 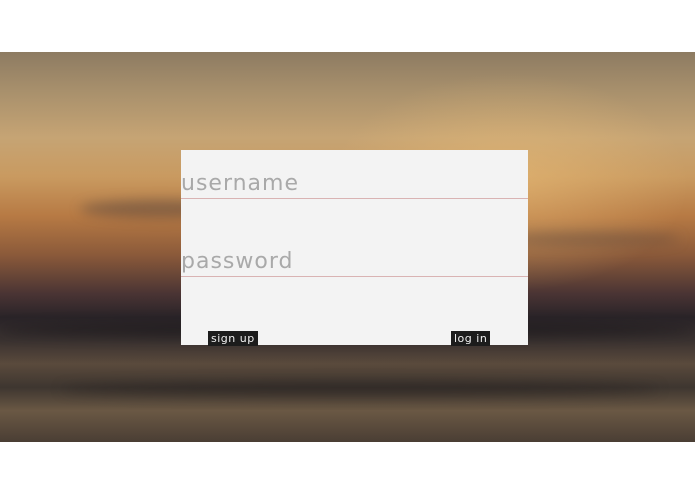 What do you see at coordinates (471, 338) in the screenshot?
I see `log-in-button: log in` at bounding box center [471, 338].